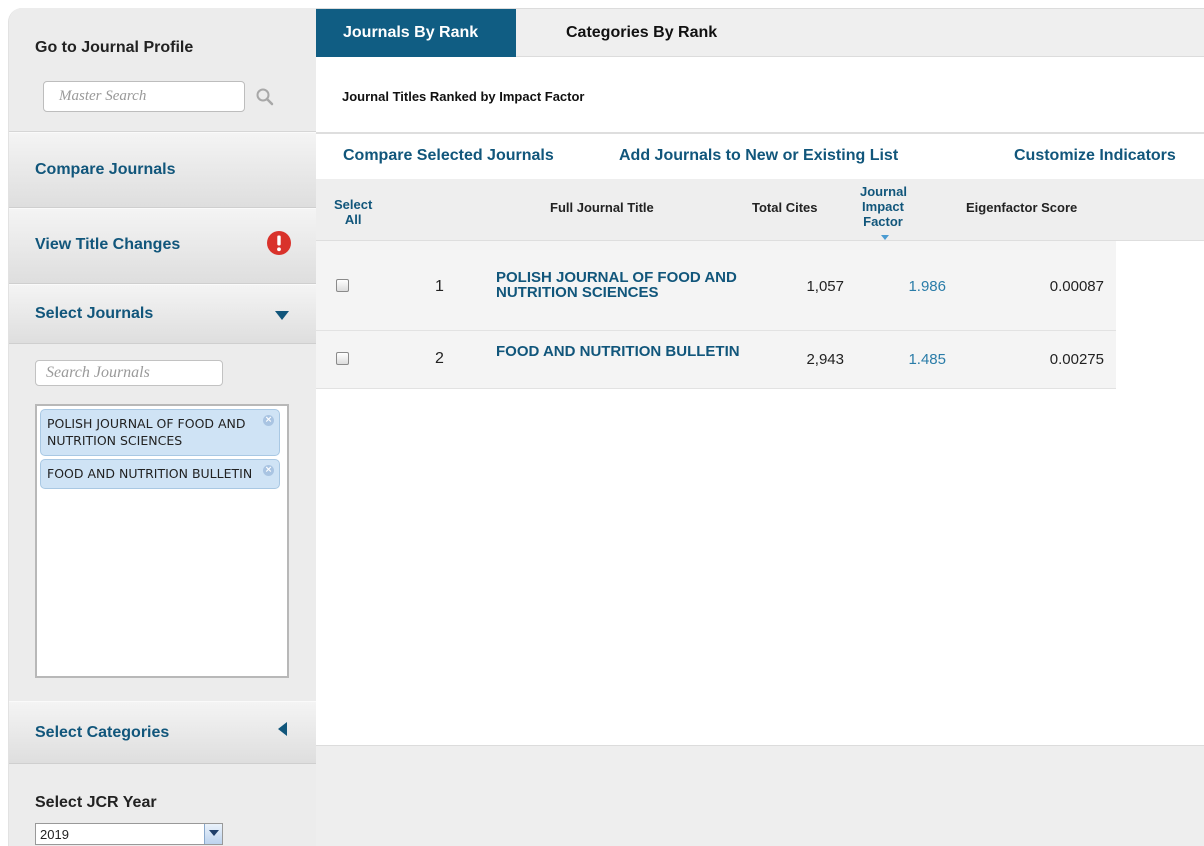 The image size is (1204, 846). I want to click on journal-chip: FOOD AND NUTRITION BULLETIN ×, so click(160, 474).